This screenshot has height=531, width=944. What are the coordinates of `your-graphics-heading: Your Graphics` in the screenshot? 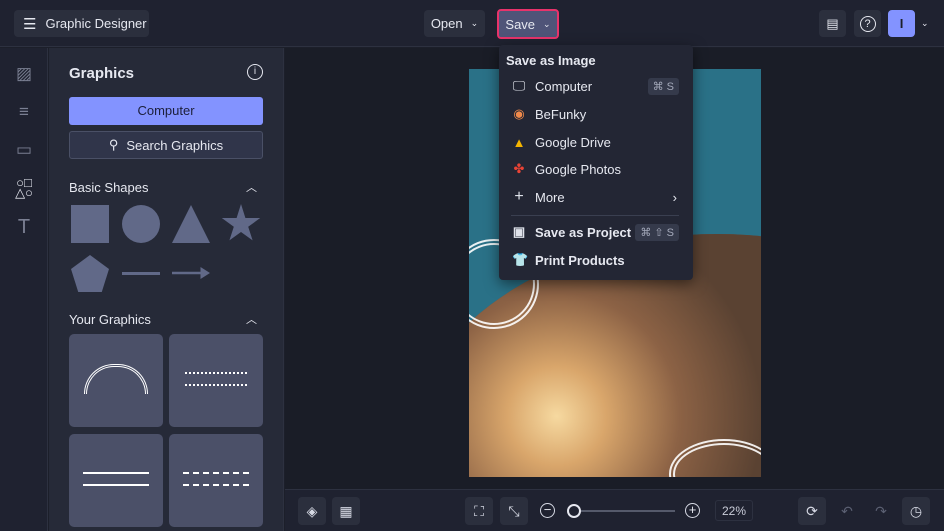 It's located at (110, 319).